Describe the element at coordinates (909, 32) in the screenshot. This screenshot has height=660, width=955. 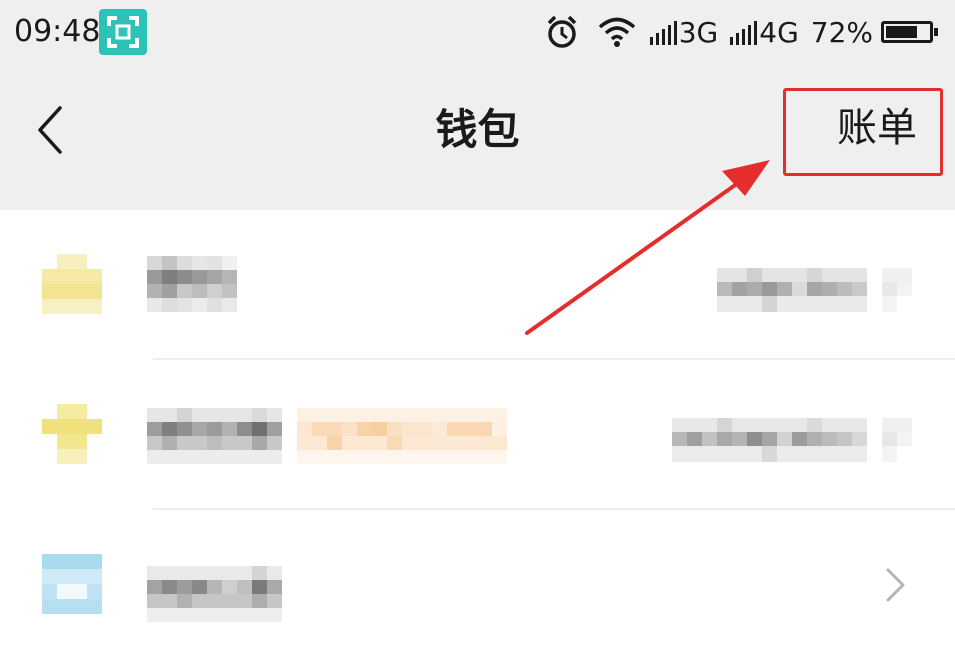
I see `battery-icon` at that location.